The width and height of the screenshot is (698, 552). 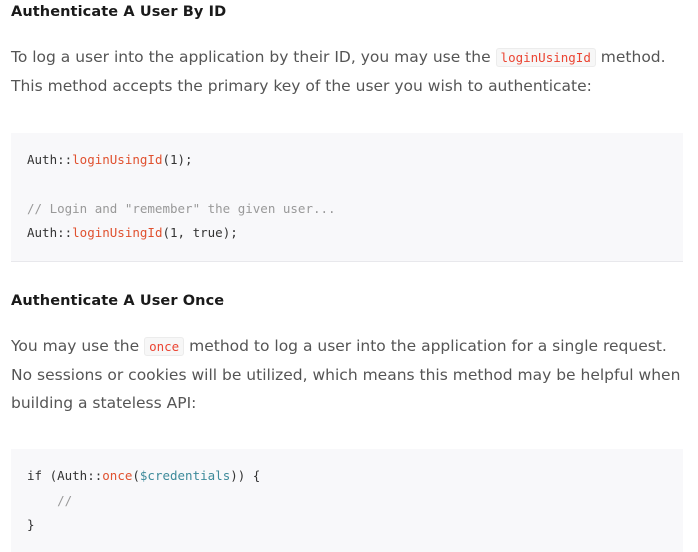 What do you see at coordinates (177, 159) in the screenshot?
I see `code-token: (1);` at bounding box center [177, 159].